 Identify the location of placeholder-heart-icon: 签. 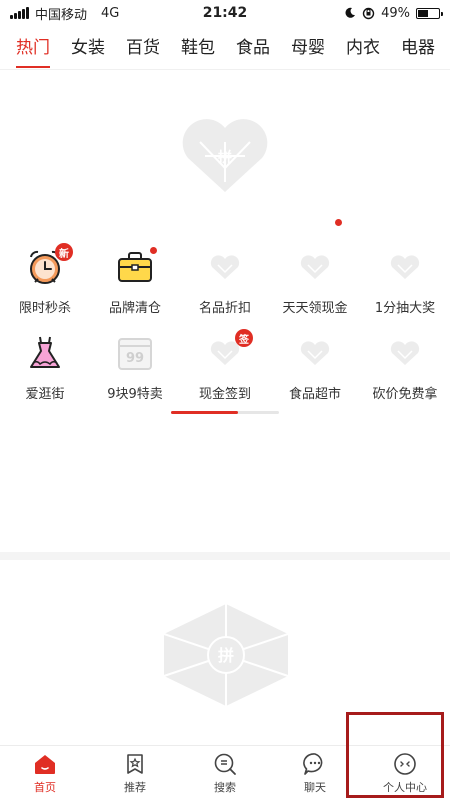
(229, 351).